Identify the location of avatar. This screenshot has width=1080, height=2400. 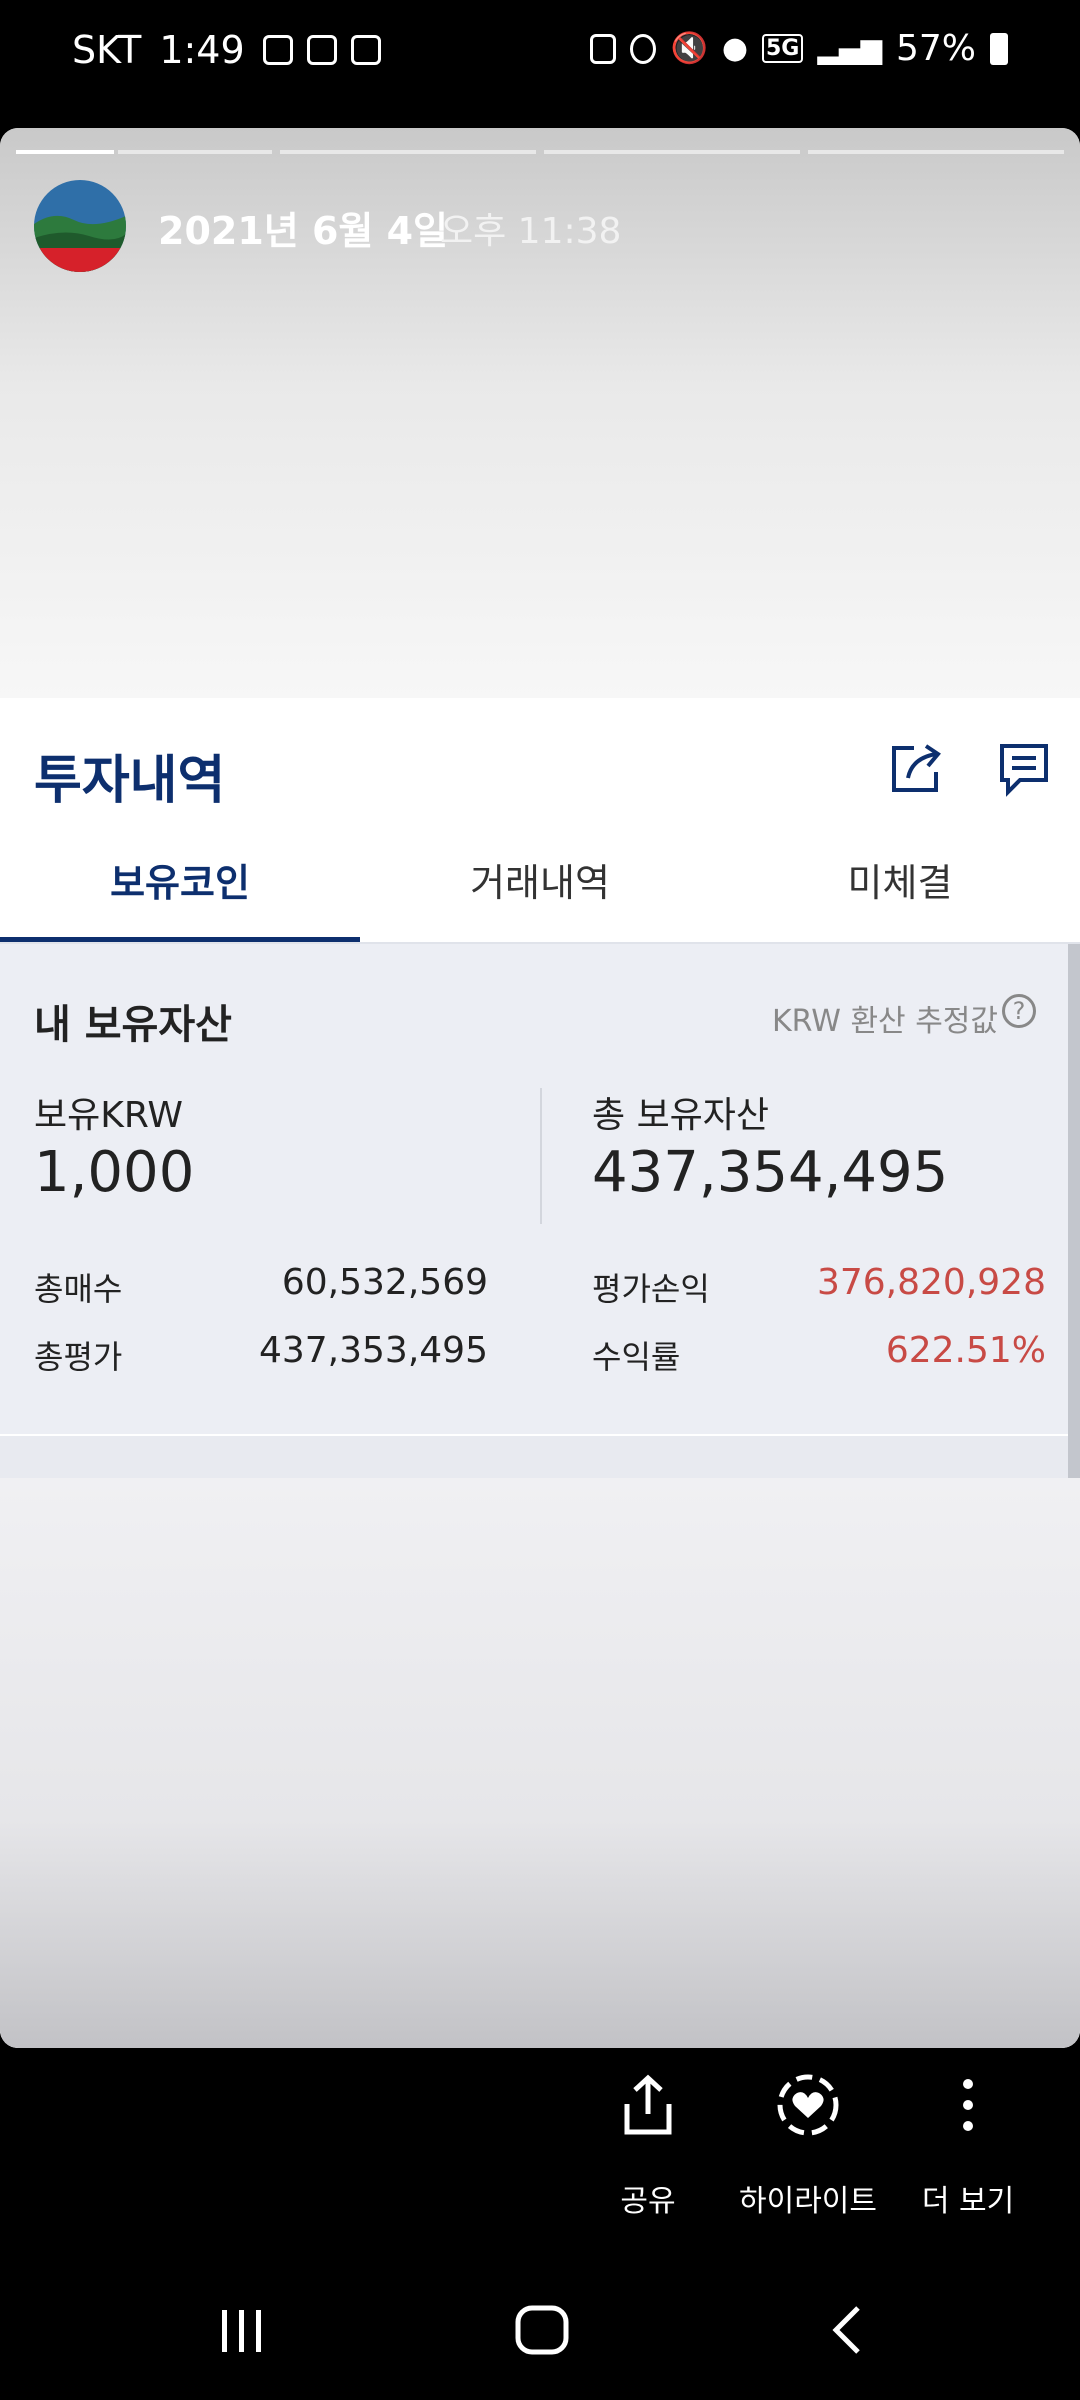
(80, 226).